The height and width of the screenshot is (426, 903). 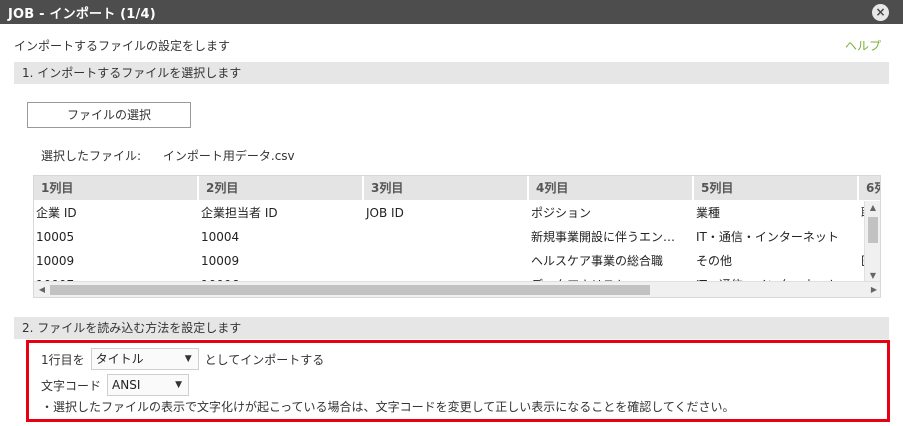 I want to click on dialog-title: JOB - インポート (1/4), so click(x=82, y=14).